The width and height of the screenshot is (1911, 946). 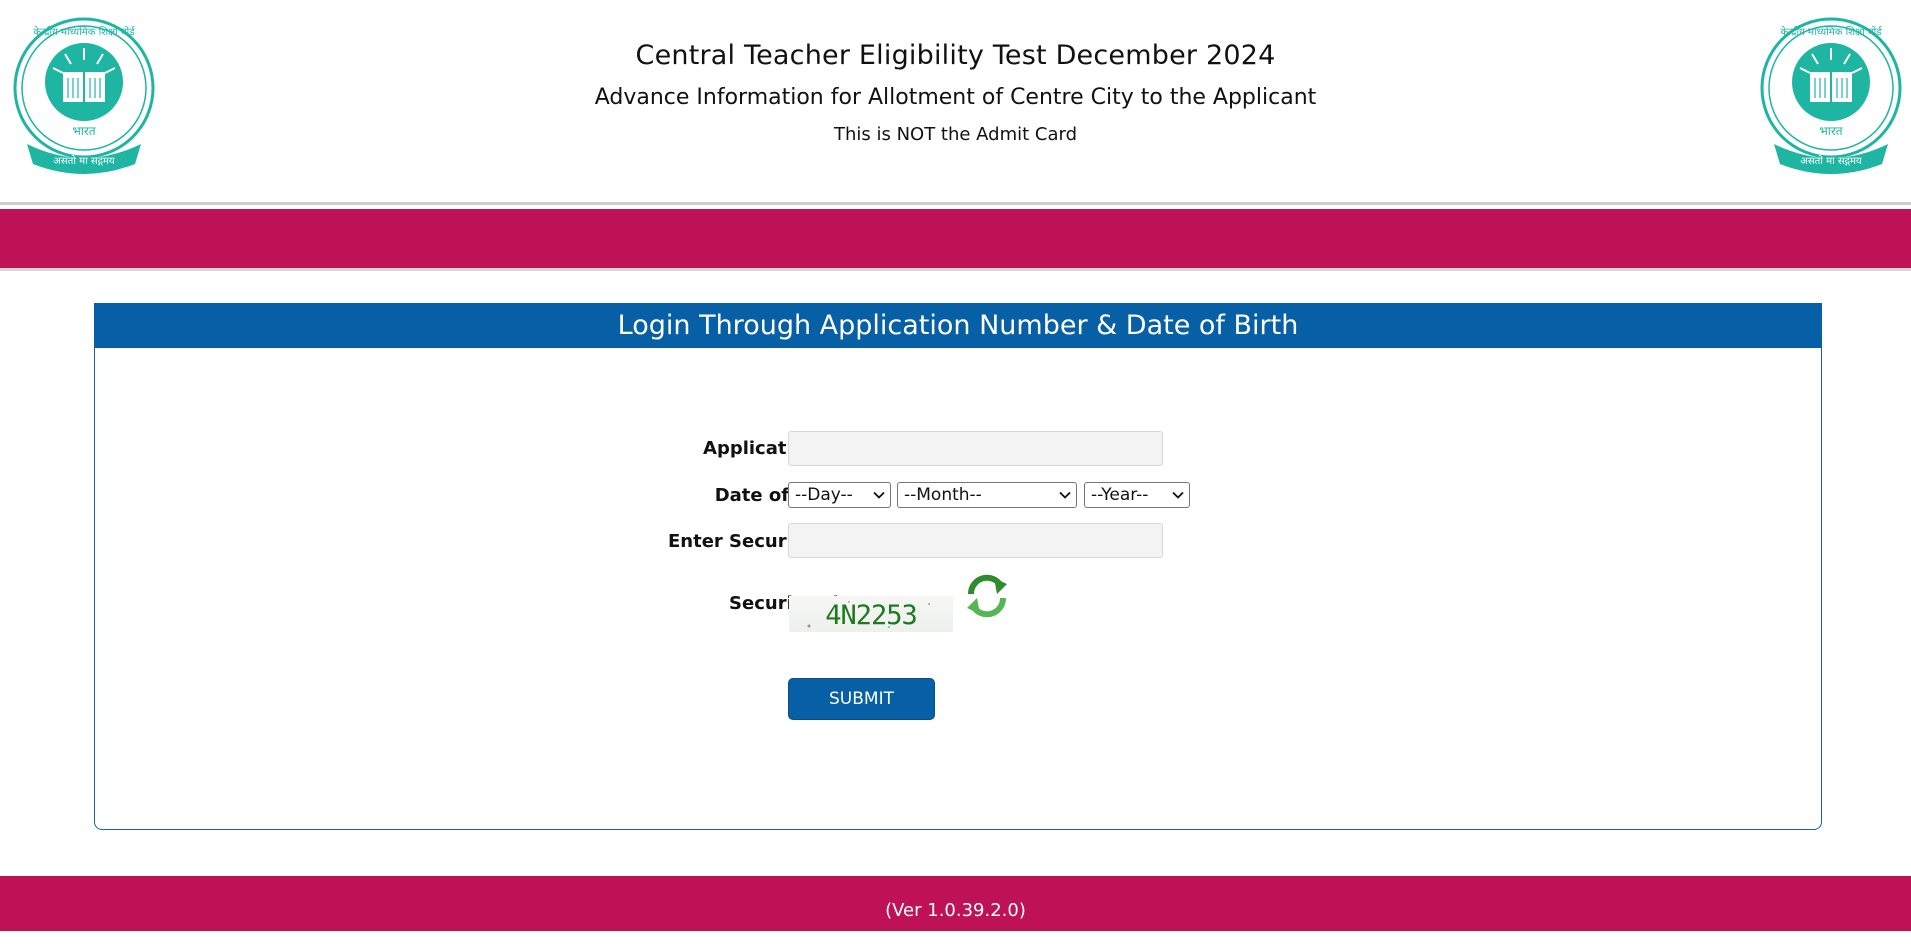 What do you see at coordinates (987, 596) in the screenshot?
I see `refresh-icon` at bounding box center [987, 596].